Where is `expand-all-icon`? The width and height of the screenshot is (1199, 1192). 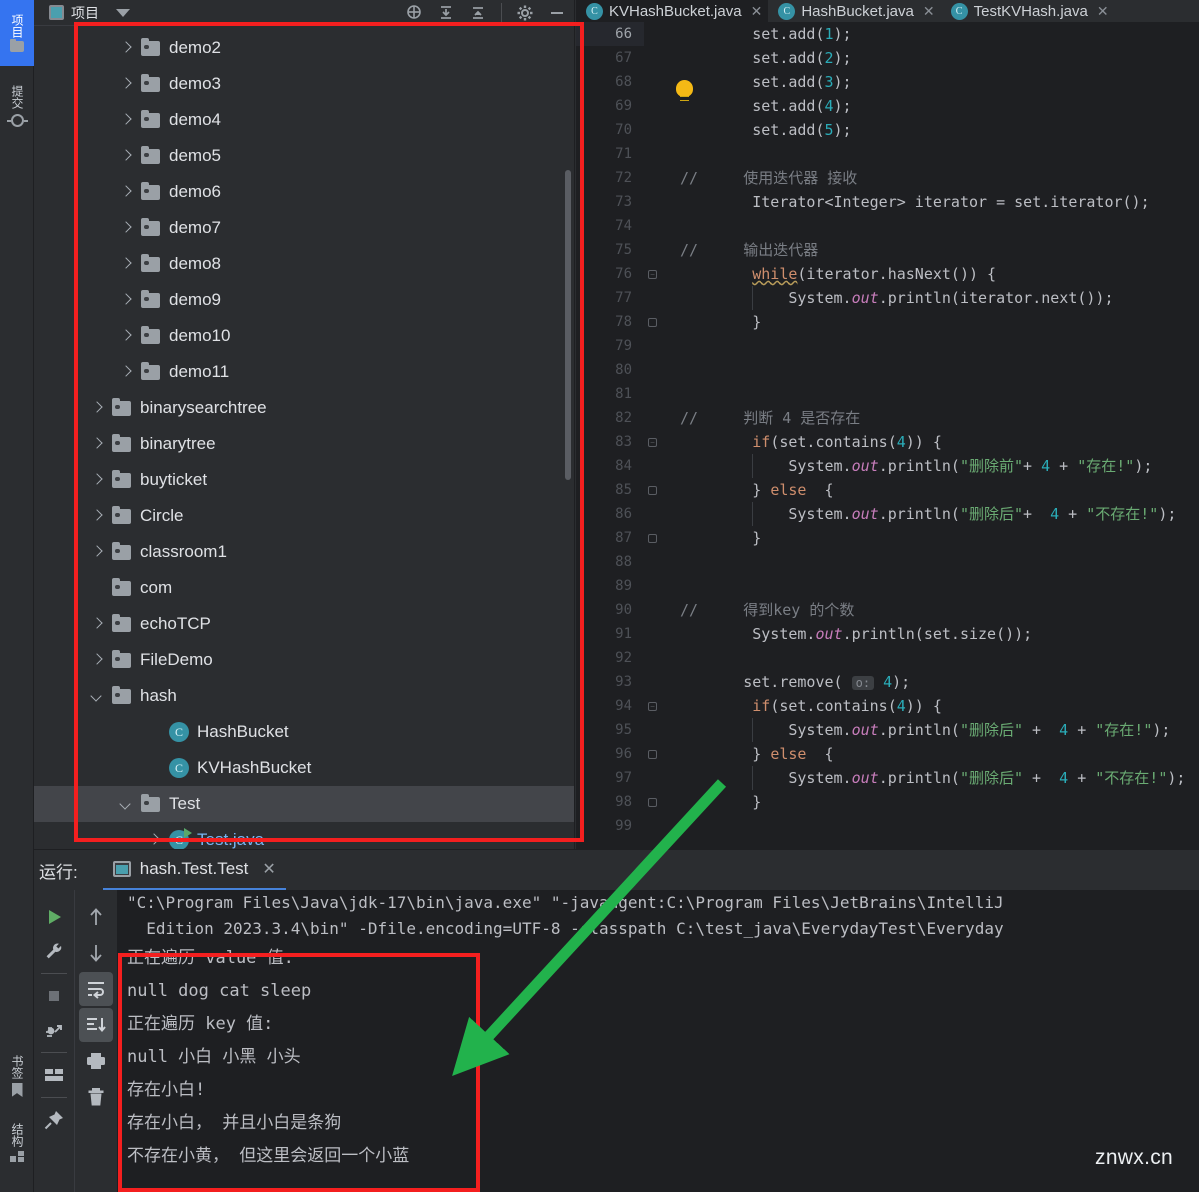 expand-all-icon is located at coordinates (478, 13).